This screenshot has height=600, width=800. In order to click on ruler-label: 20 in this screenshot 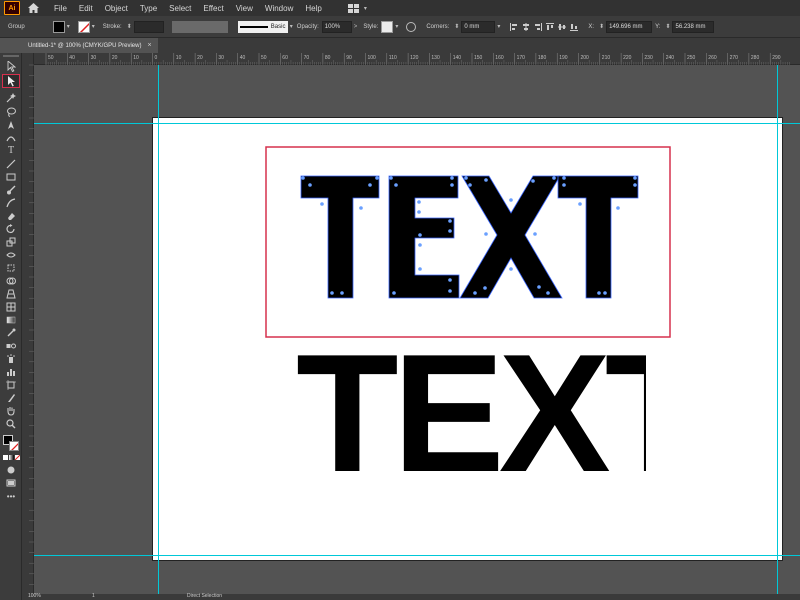, I will do `click(200, 58)`.